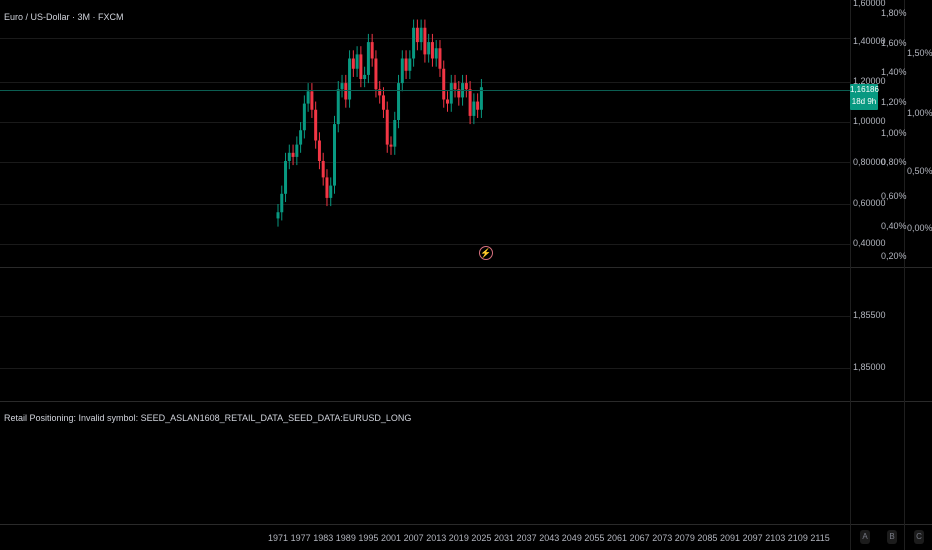  What do you see at coordinates (504, 538) in the screenshot?
I see `time-tick: 2031` at bounding box center [504, 538].